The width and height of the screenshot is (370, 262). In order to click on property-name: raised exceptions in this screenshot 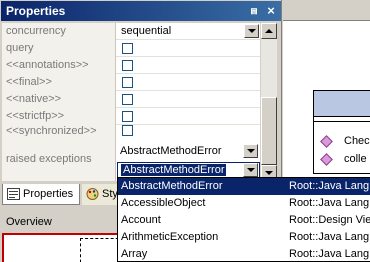, I will do `click(59, 158)`.